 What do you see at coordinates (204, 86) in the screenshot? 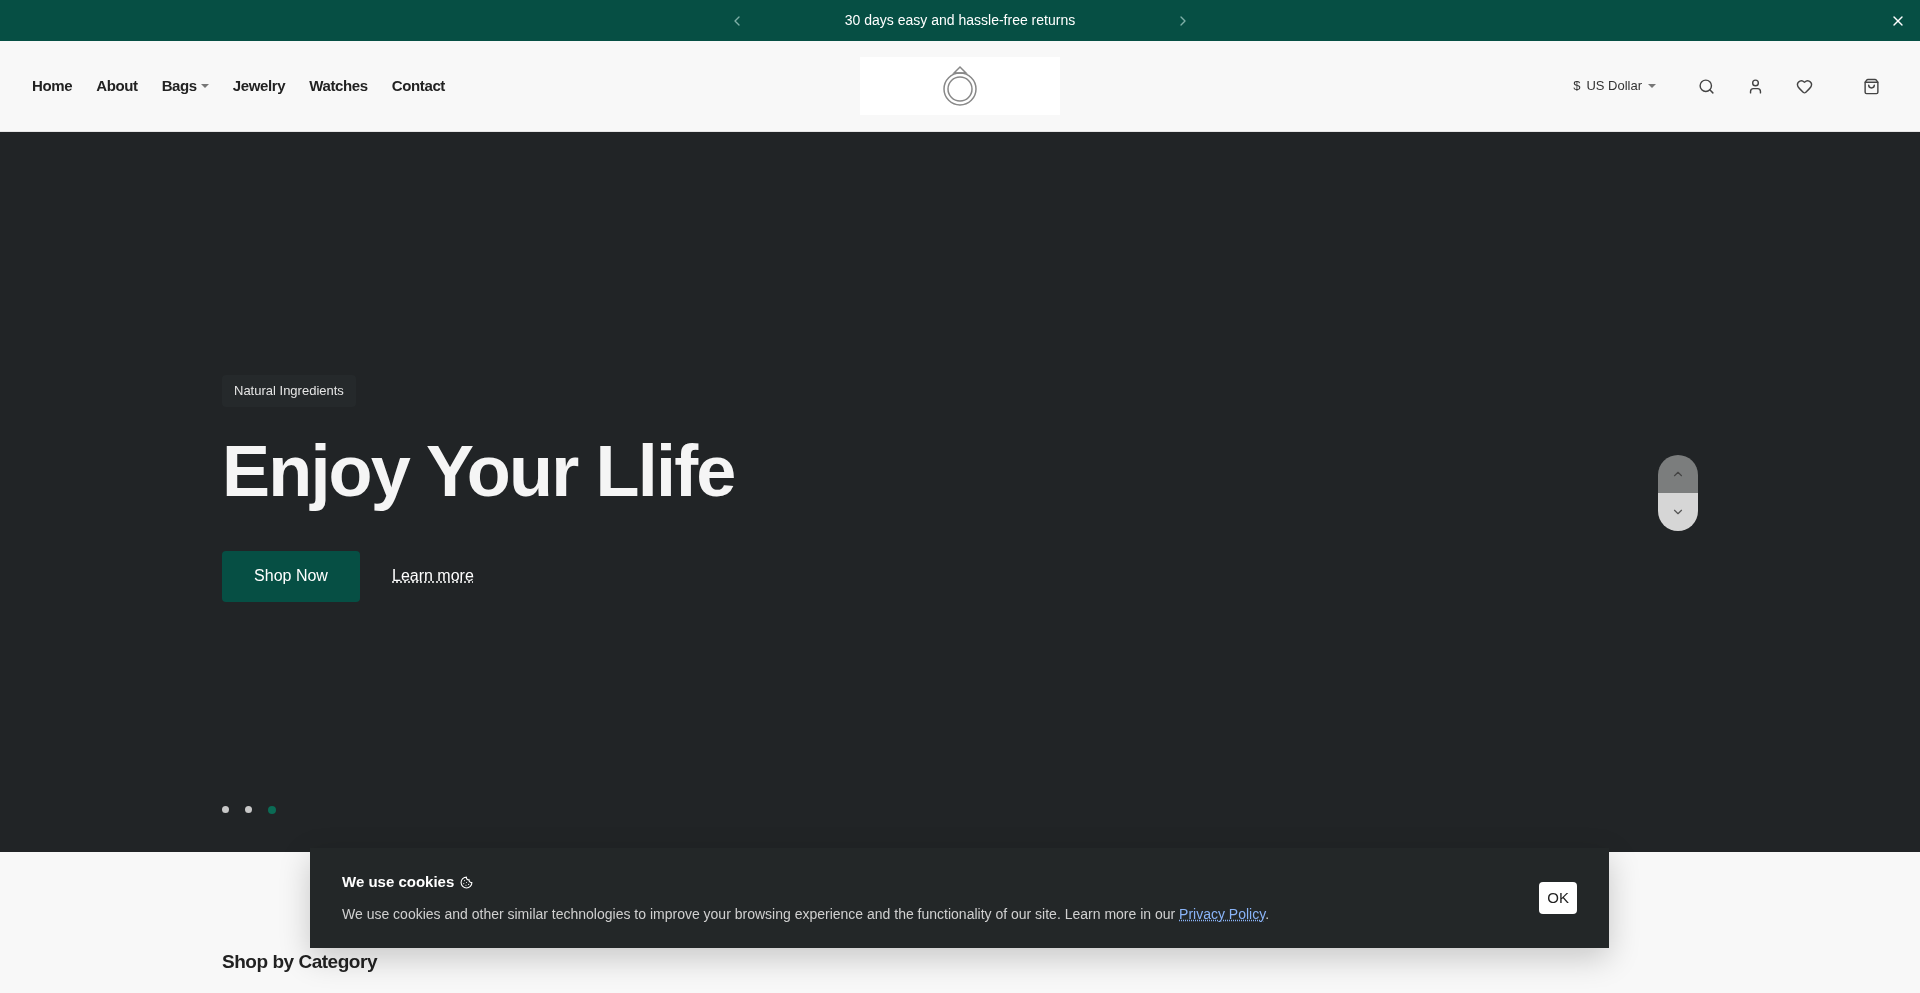
I see `caret-icon` at bounding box center [204, 86].